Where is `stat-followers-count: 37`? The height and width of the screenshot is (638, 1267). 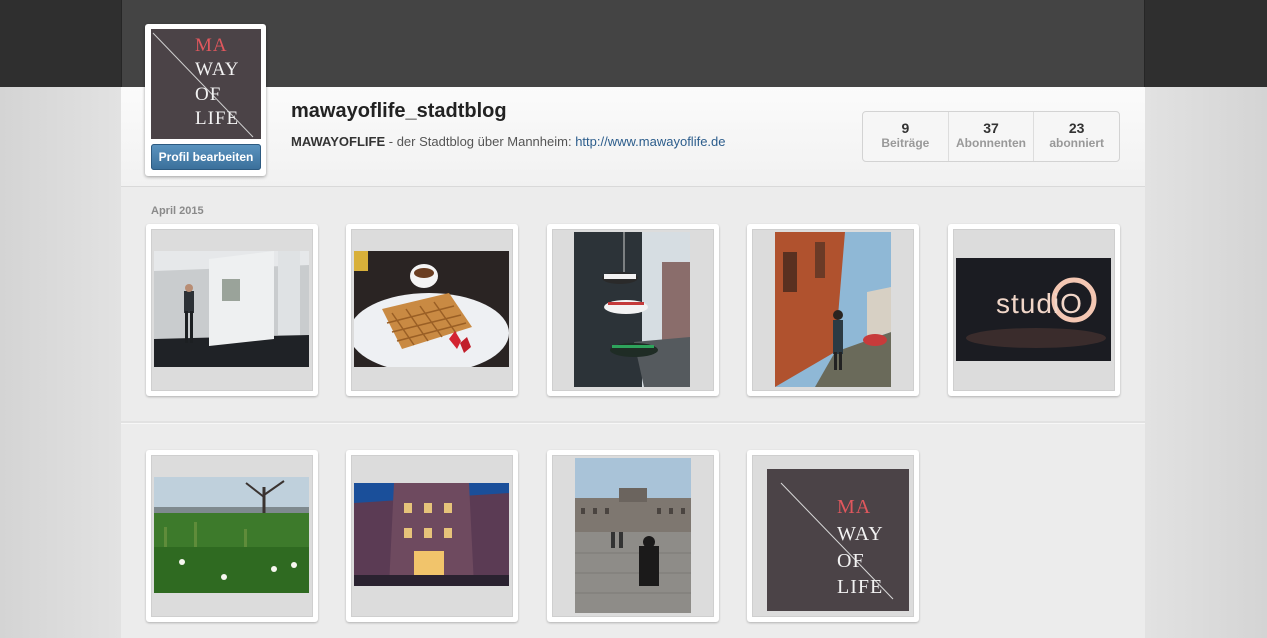 stat-followers-count: 37 is located at coordinates (991, 128).